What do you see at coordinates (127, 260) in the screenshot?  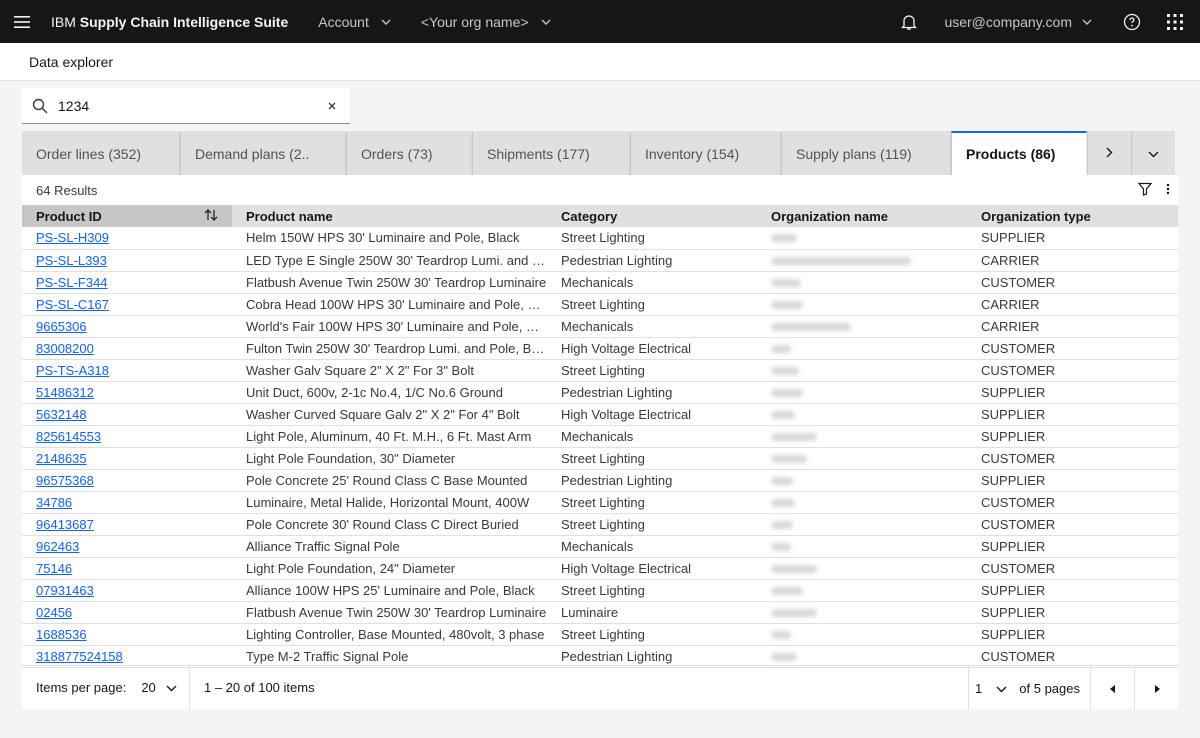 I see `product-id-cell: PS-SL-L393` at bounding box center [127, 260].